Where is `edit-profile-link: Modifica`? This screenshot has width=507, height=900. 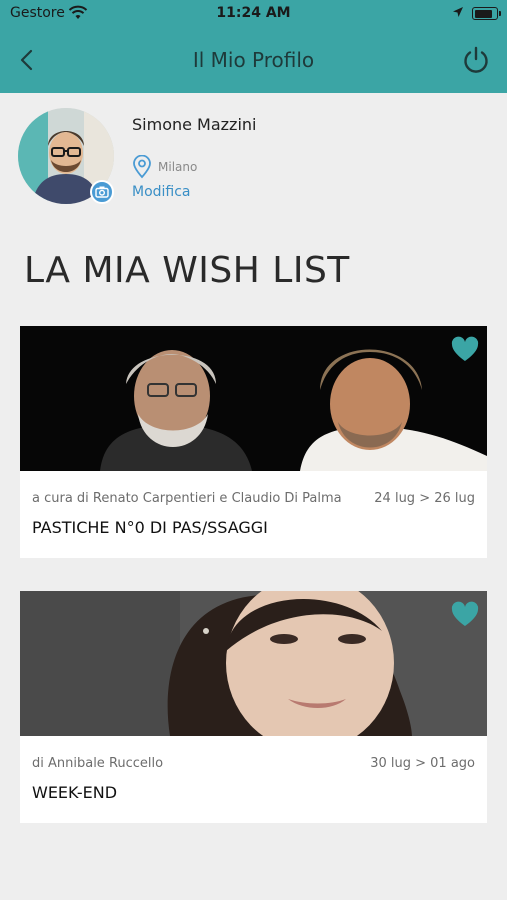 edit-profile-link: Modifica is located at coordinates (161, 192).